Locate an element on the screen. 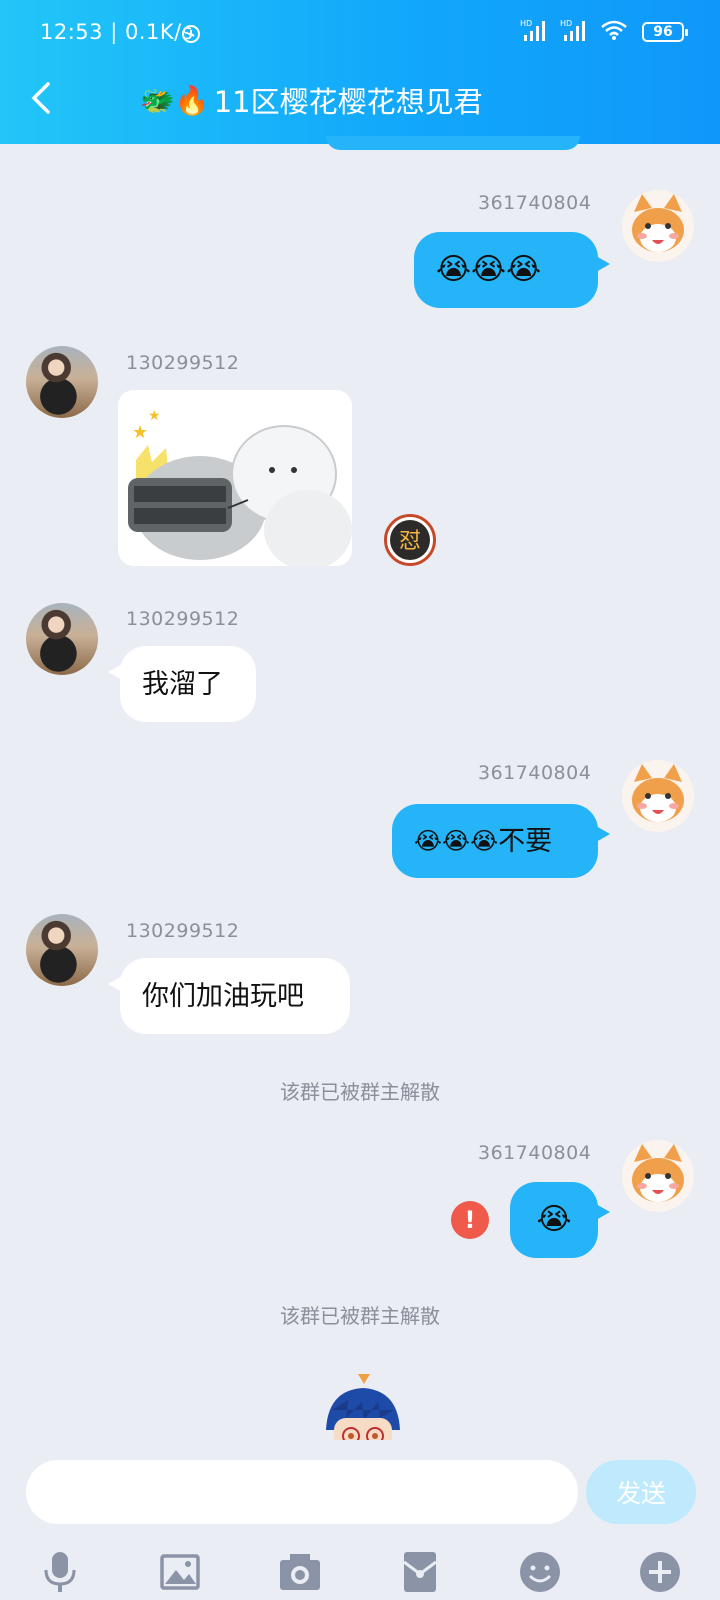  chat-header: 12:53 | 0.1K/s HD HD 96 🐲🔥 11区樱花樱花想见君 is located at coordinates (360, 72).